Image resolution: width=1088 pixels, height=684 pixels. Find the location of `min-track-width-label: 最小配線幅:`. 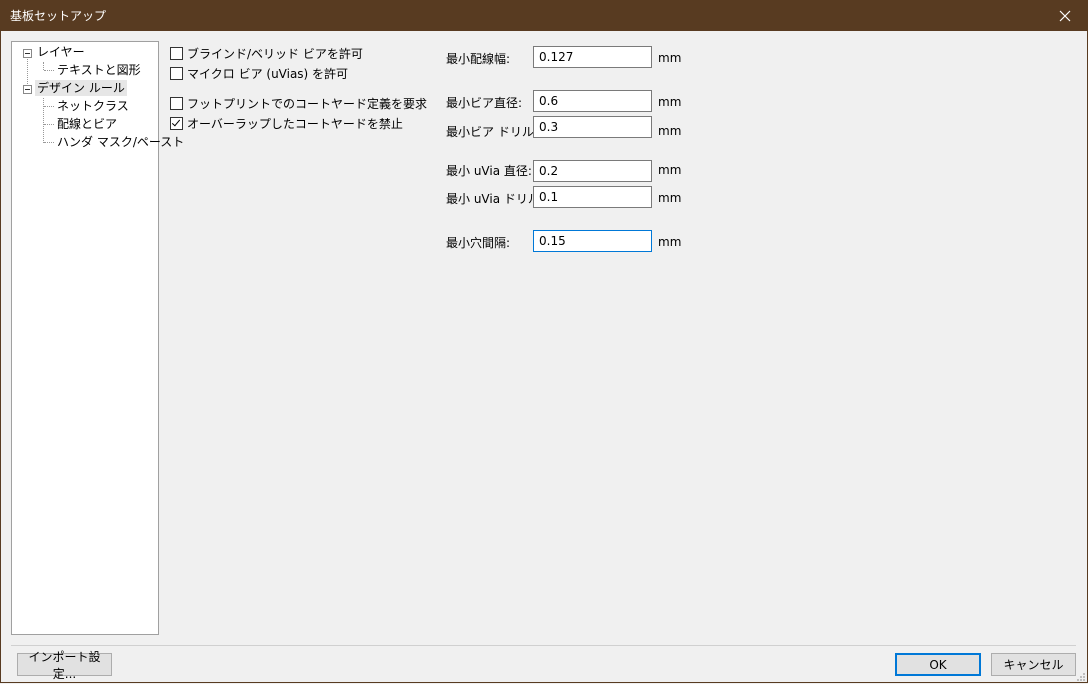

min-track-width-label: 最小配線幅: is located at coordinates (478, 59).